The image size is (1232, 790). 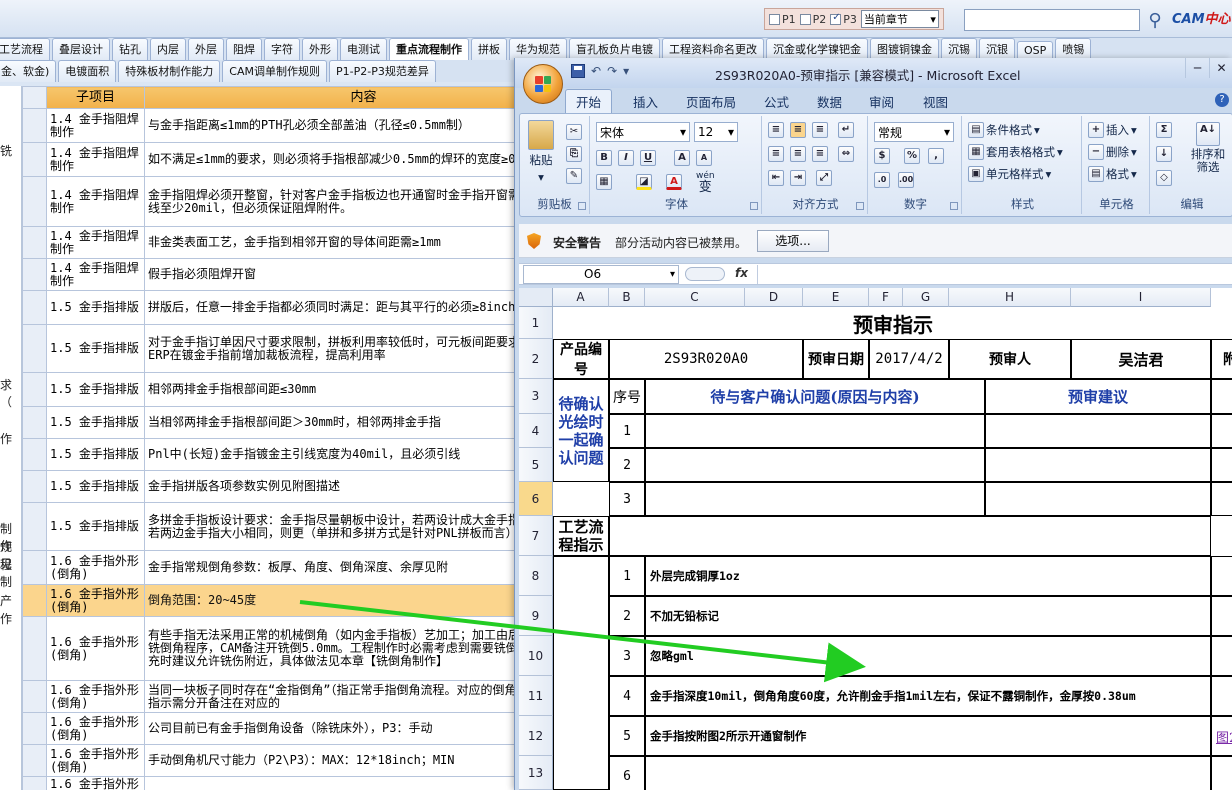 I want to click on font-name-select: 宋体 ▾, so click(x=643, y=132).